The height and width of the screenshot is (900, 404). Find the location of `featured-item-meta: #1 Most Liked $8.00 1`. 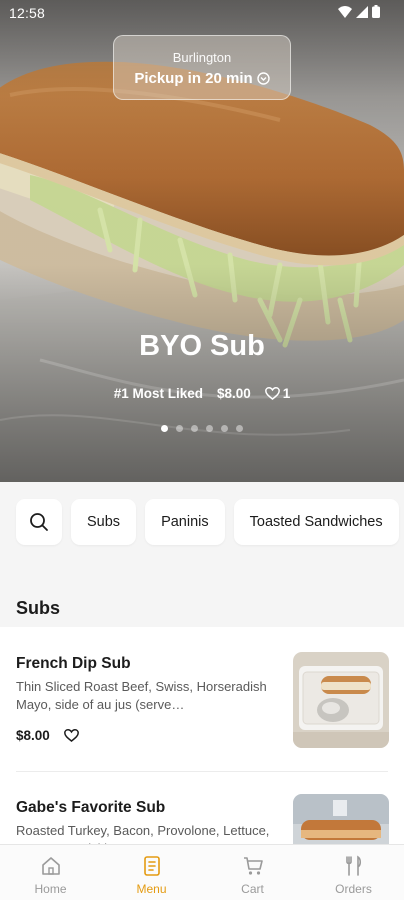

featured-item-meta: #1 Most Liked $8.00 1 is located at coordinates (202, 393).